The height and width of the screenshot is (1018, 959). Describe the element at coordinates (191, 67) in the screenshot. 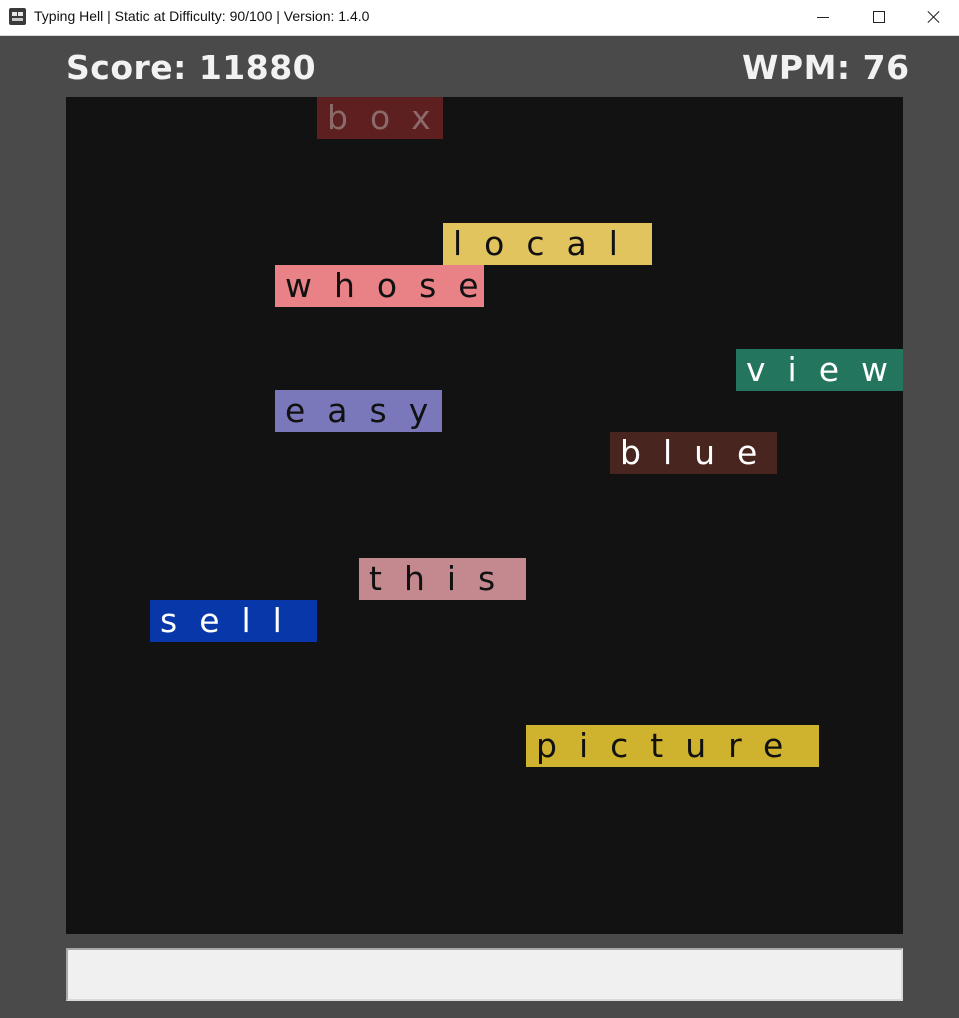

I see `score-display: Score: 11880` at that location.